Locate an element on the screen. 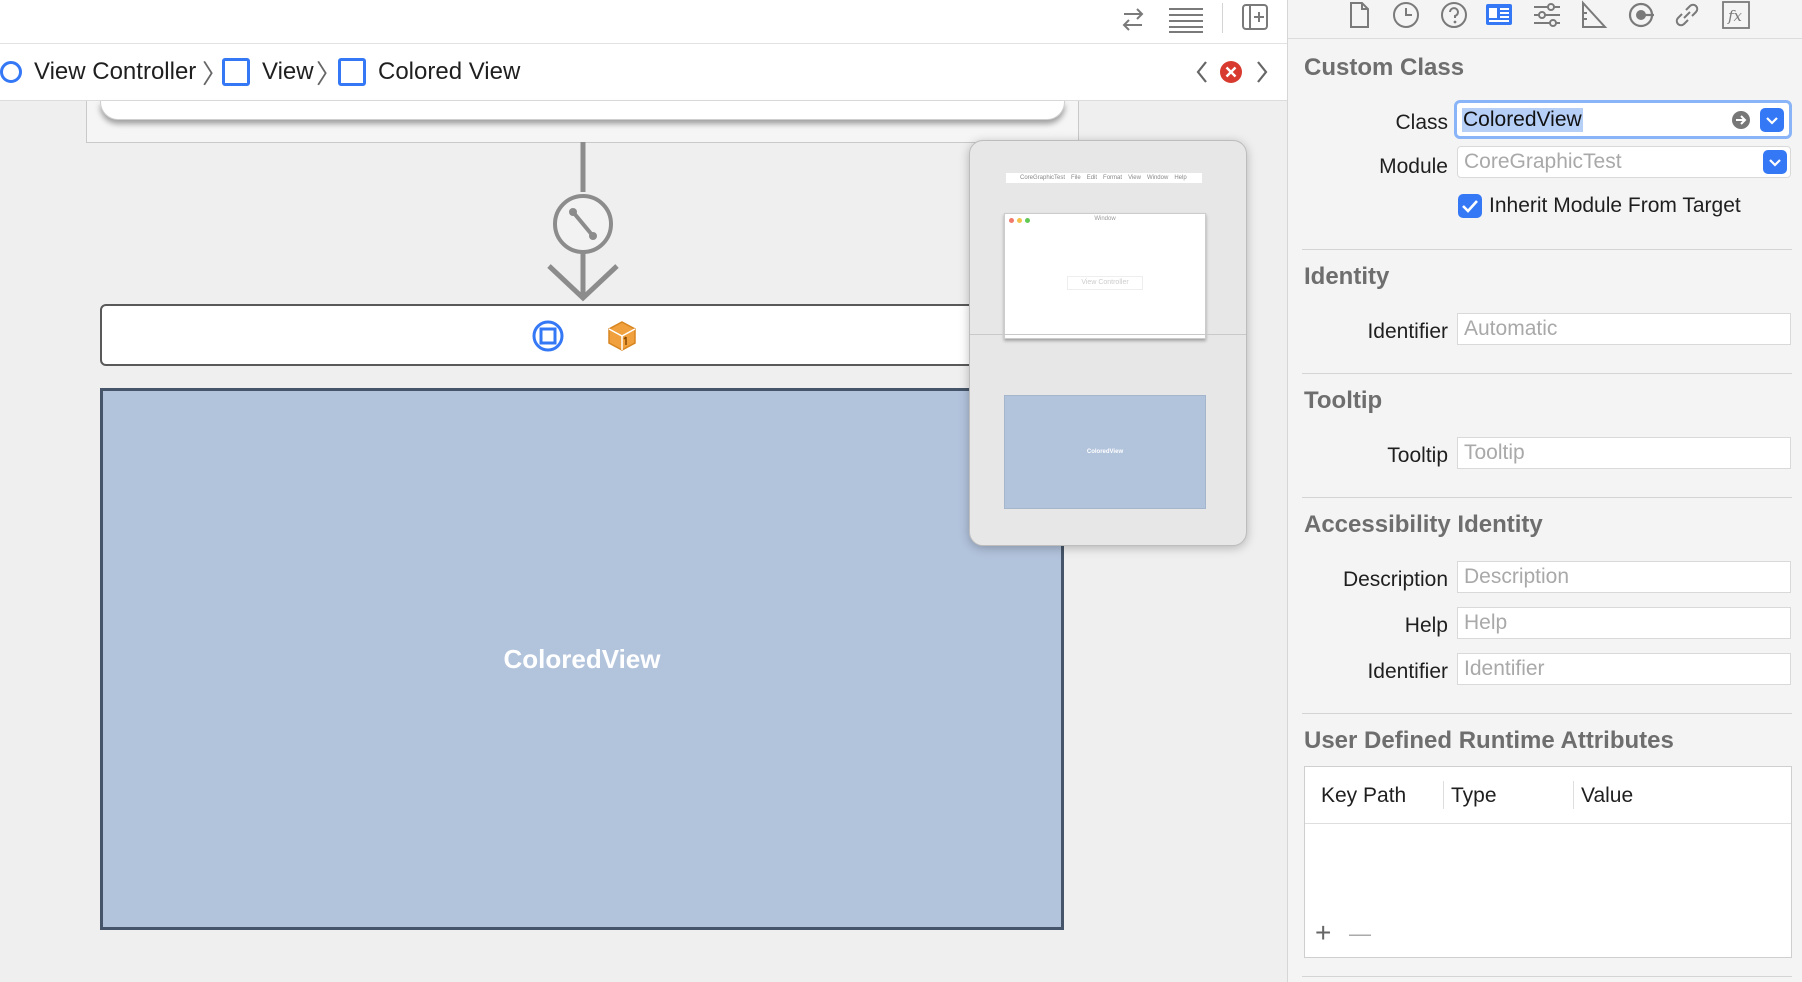  file-inspector-icon is located at coordinates (1359, 15).